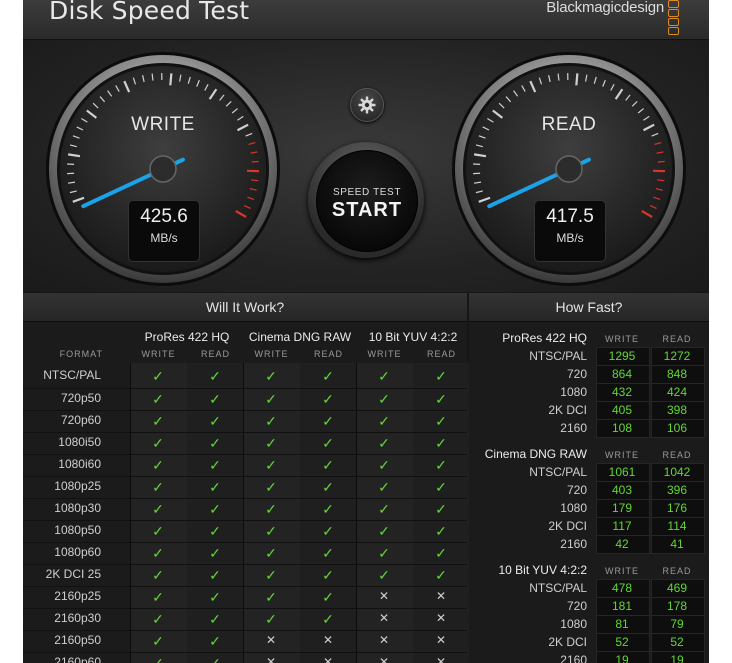 The height and width of the screenshot is (663, 732). I want to click on format-row: NTSC/PAL ✓ ✓ ✓ ✓ ✓ ✓, so click(245, 376).